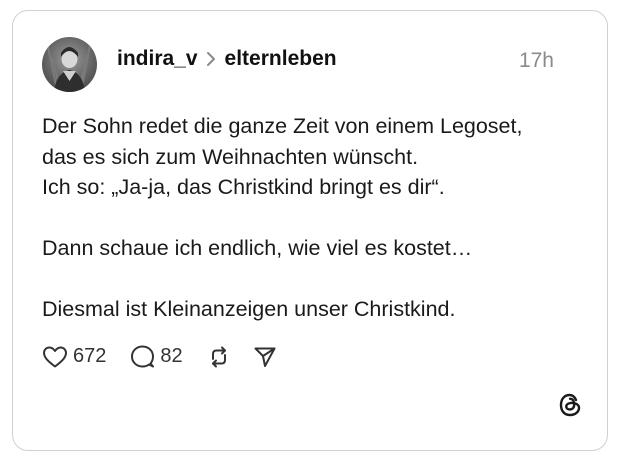 The image size is (620, 461). I want to click on post-timestamp: 17h, so click(536, 60).